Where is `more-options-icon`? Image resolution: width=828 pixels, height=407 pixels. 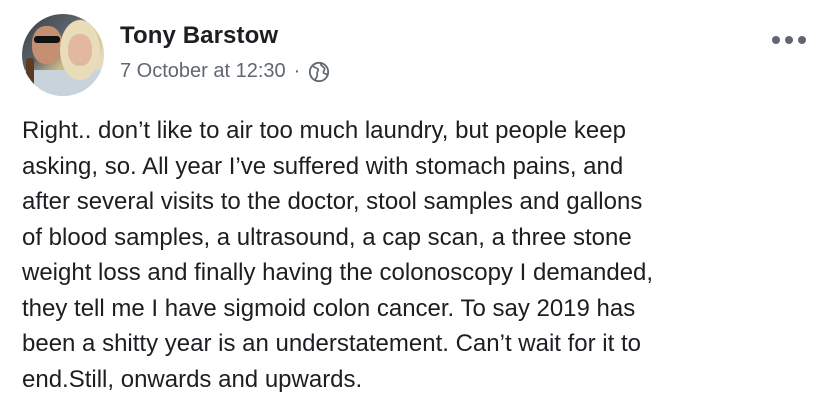 more-options-icon is located at coordinates (789, 40).